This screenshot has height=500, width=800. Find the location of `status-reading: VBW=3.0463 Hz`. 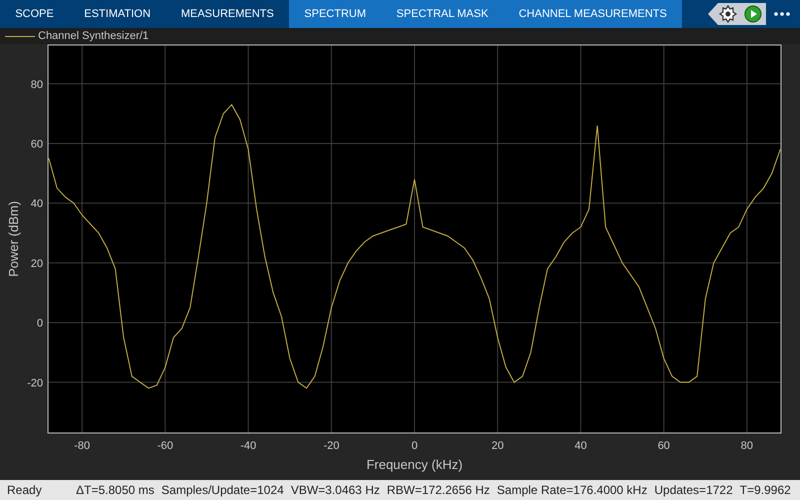

status-reading: VBW=3.0463 Hz is located at coordinates (335, 490).